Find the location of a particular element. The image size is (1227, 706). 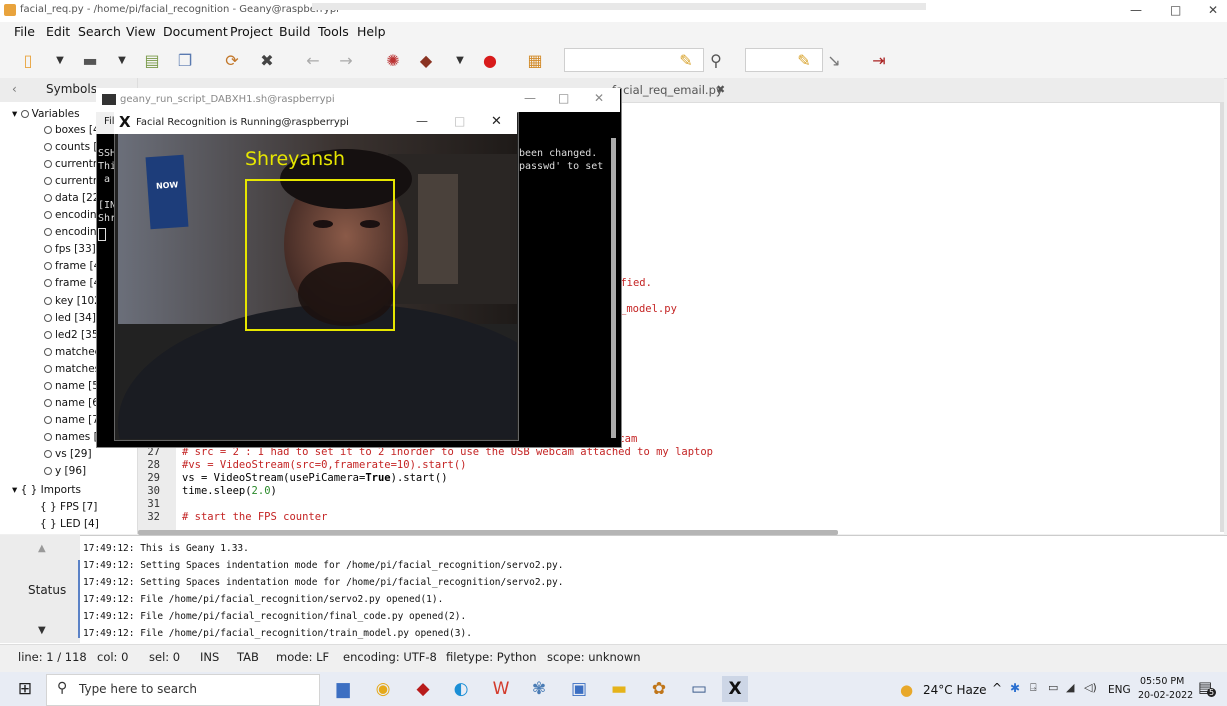

menu-file: File is located at coordinates (24, 31).